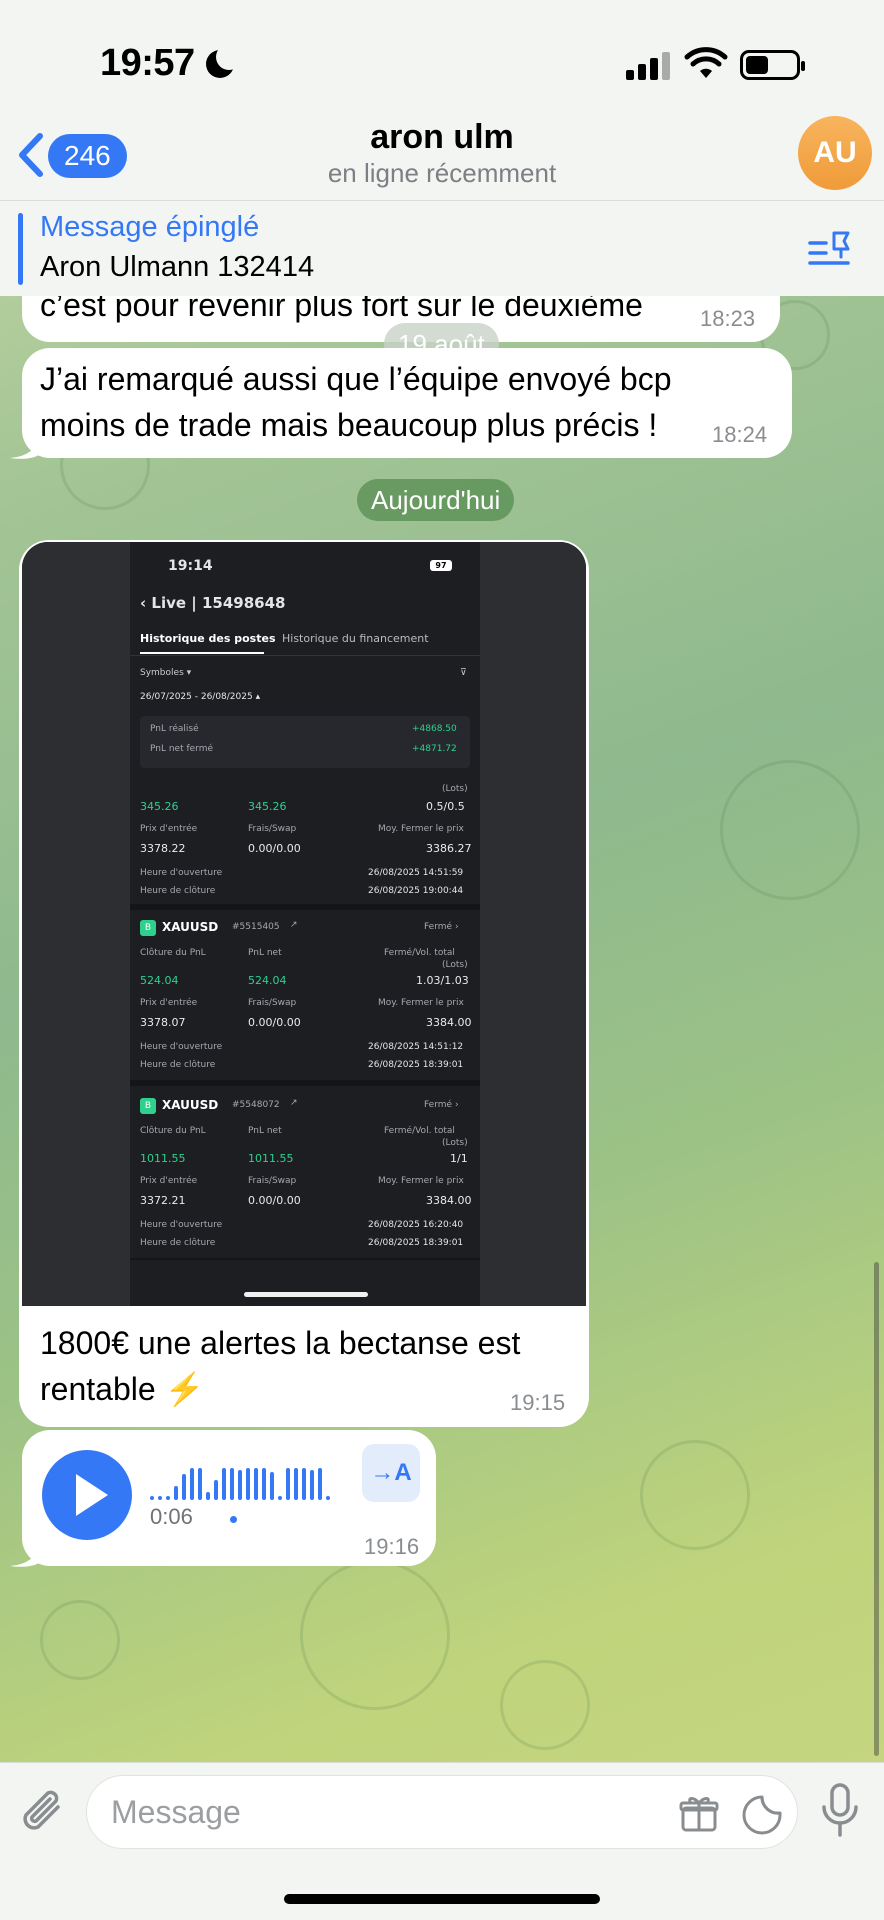 The height and width of the screenshot is (1920, 884). What do you see at coordinates (371, 1812) in the screenshot?
I see `message-input` at bounding box center [371, 1812].